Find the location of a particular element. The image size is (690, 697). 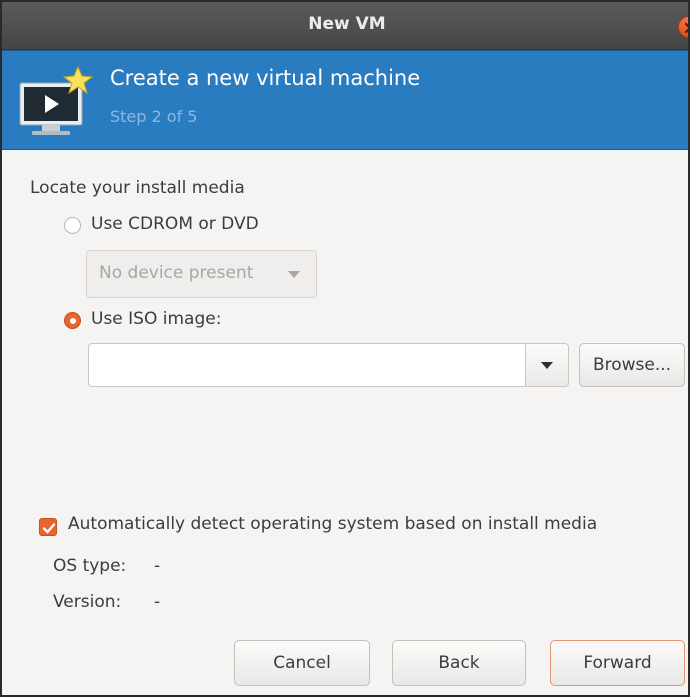

auto-detect-checkbox is located at coordinates (48, 527).